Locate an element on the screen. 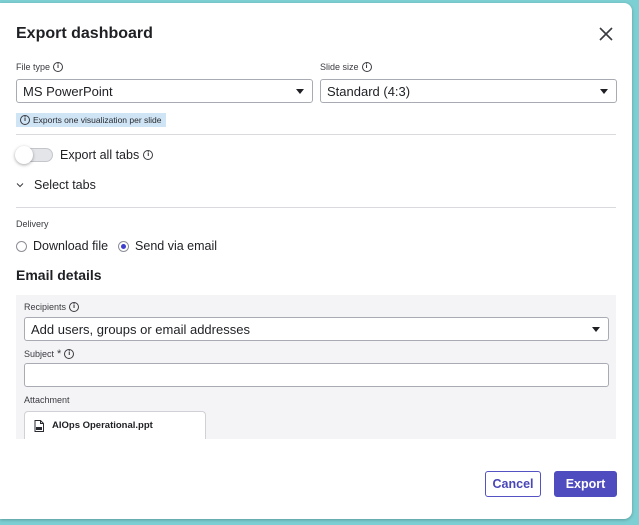 Image resolution: width=639 pixels, height=525 pixels. close-icon is located at coordinates (606, 34).